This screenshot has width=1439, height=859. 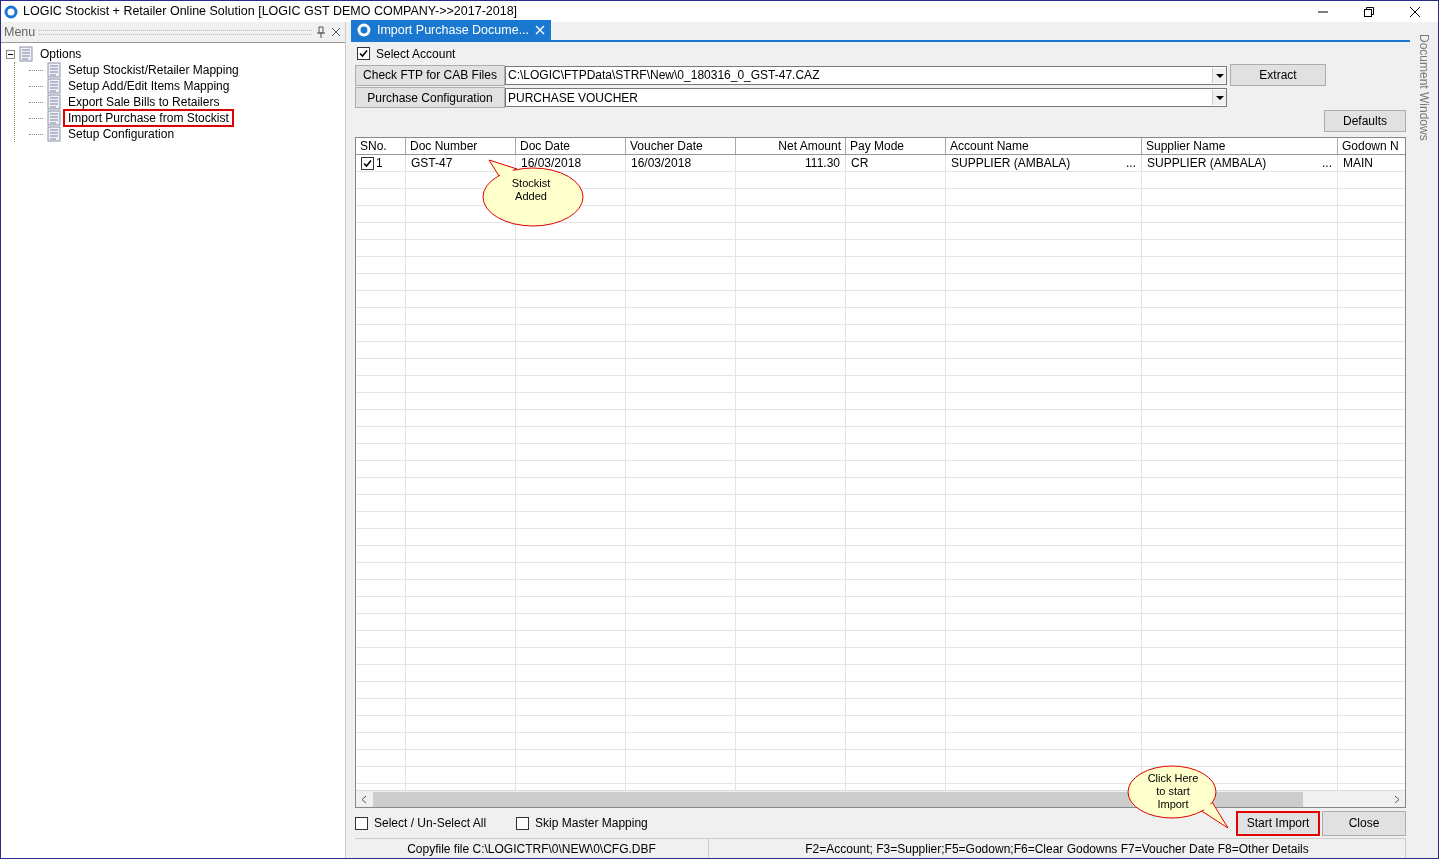 I want to click on checkbox-label: Skip Master Mapping, so click(x=591, y=823).